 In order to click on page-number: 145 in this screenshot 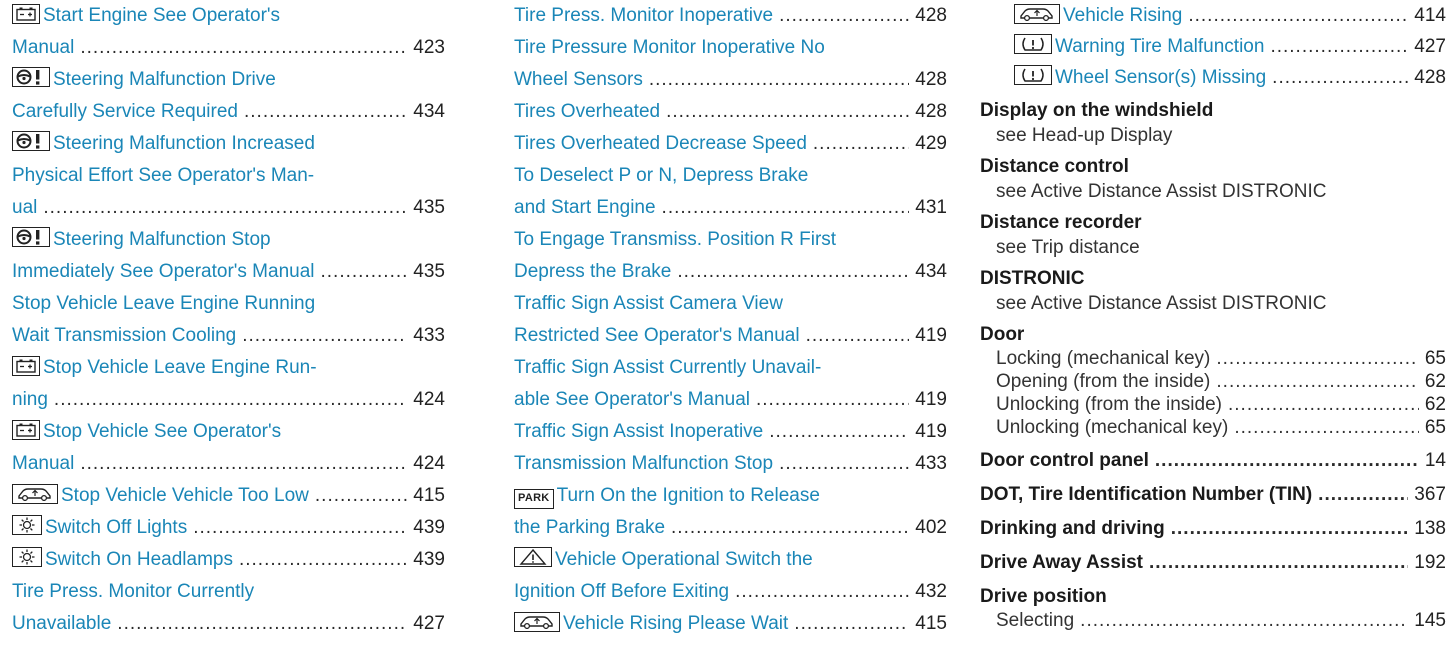, I will do `click(1430, 620)`.